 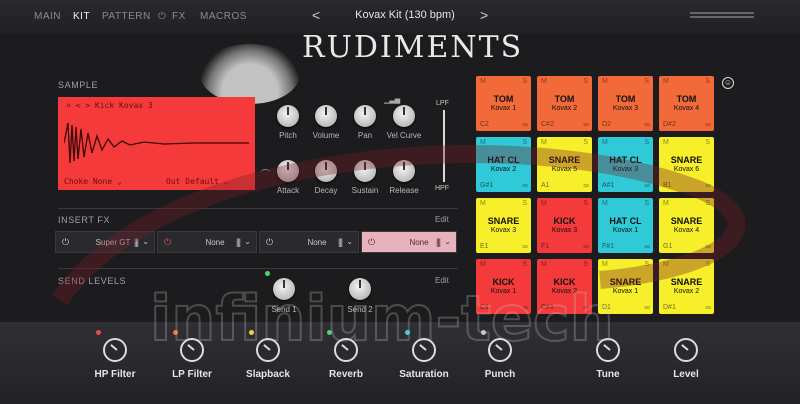 What do you see at coordinates (309, 242) in the screenshot?
I see `insert-fx-slot-3: ⏻ None ||| ⌄` at bounding box center [309, 242].